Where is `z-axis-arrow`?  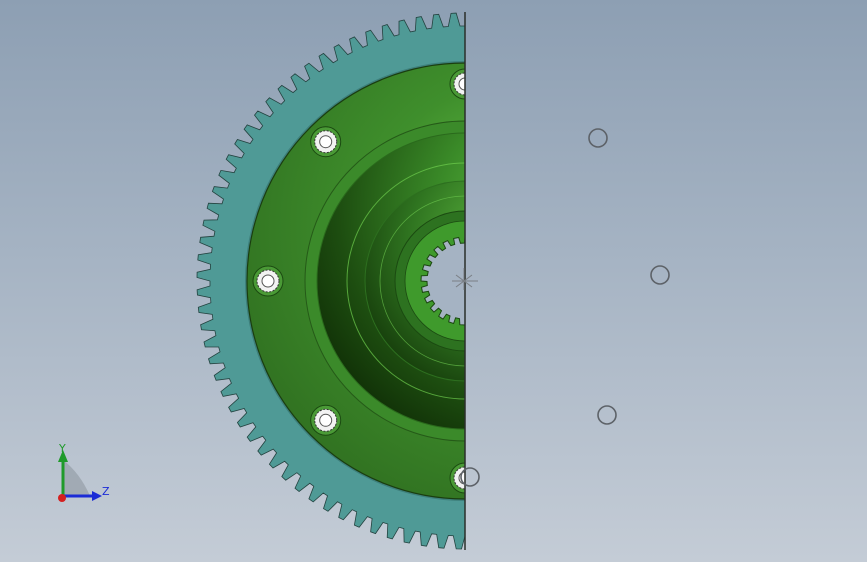 z-axis-arrow is located at coordinates (97, 496).